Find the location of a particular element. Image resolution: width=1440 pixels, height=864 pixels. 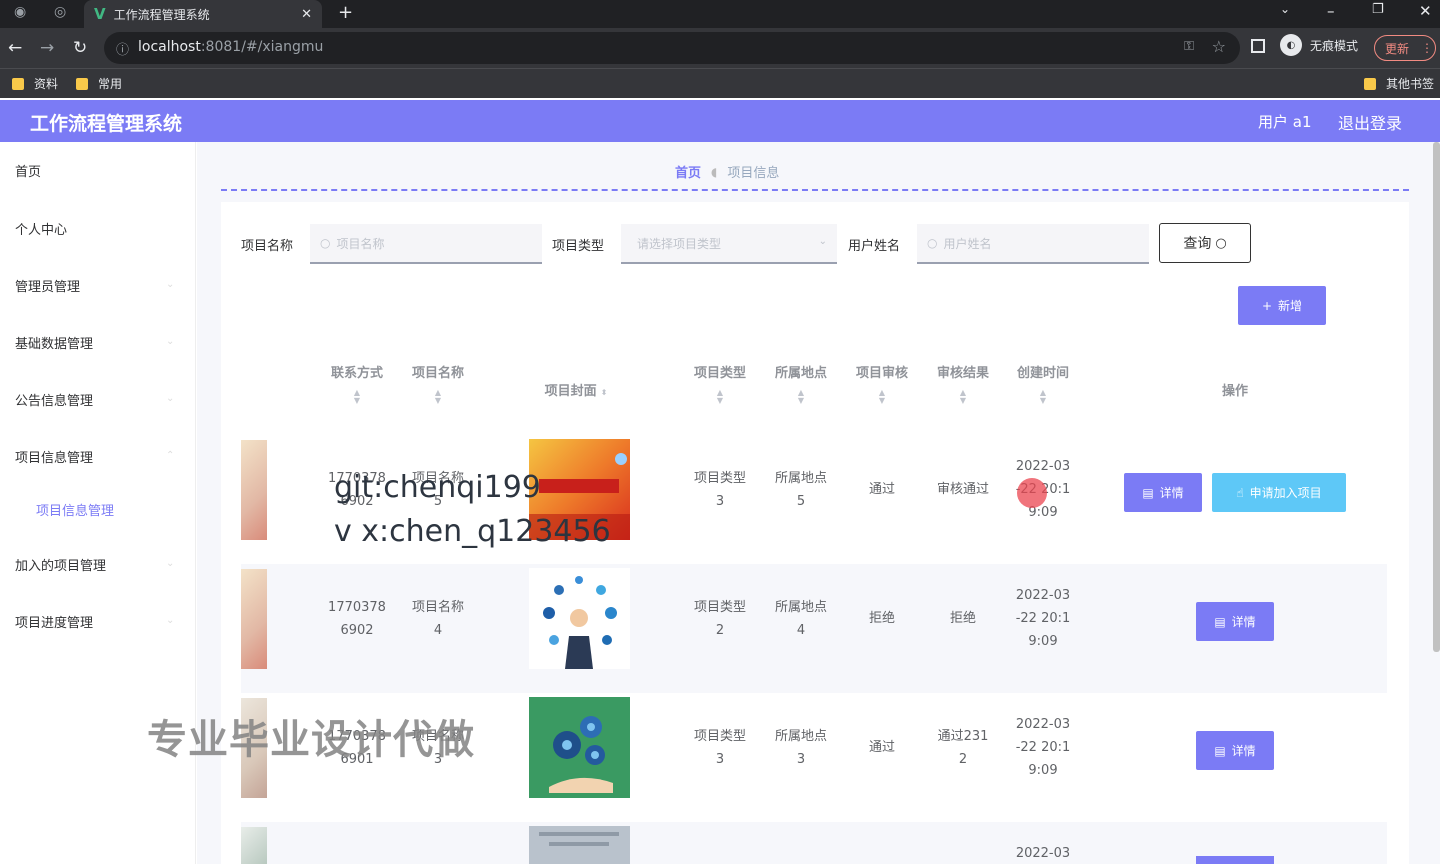

site-info-icon: ⓘ is located at coordinates (122, 48).